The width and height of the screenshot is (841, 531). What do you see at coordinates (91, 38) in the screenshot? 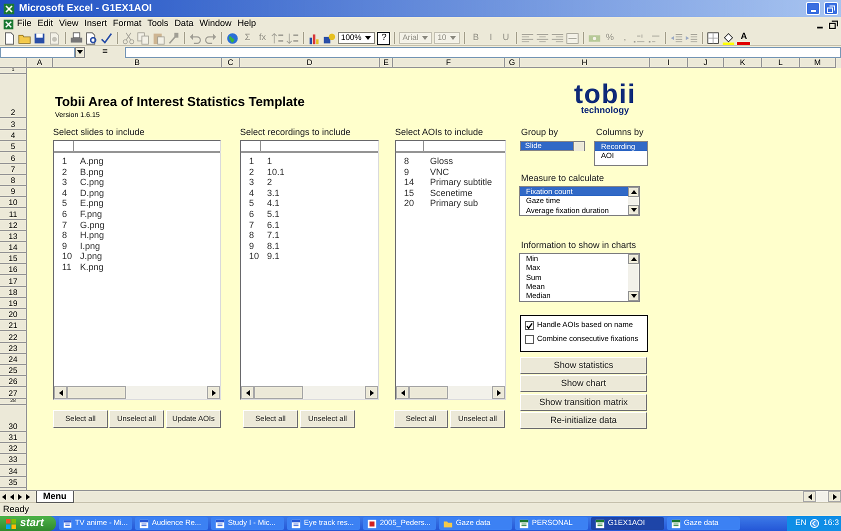
I see `preview-icon` at bounding box center [91, 38].